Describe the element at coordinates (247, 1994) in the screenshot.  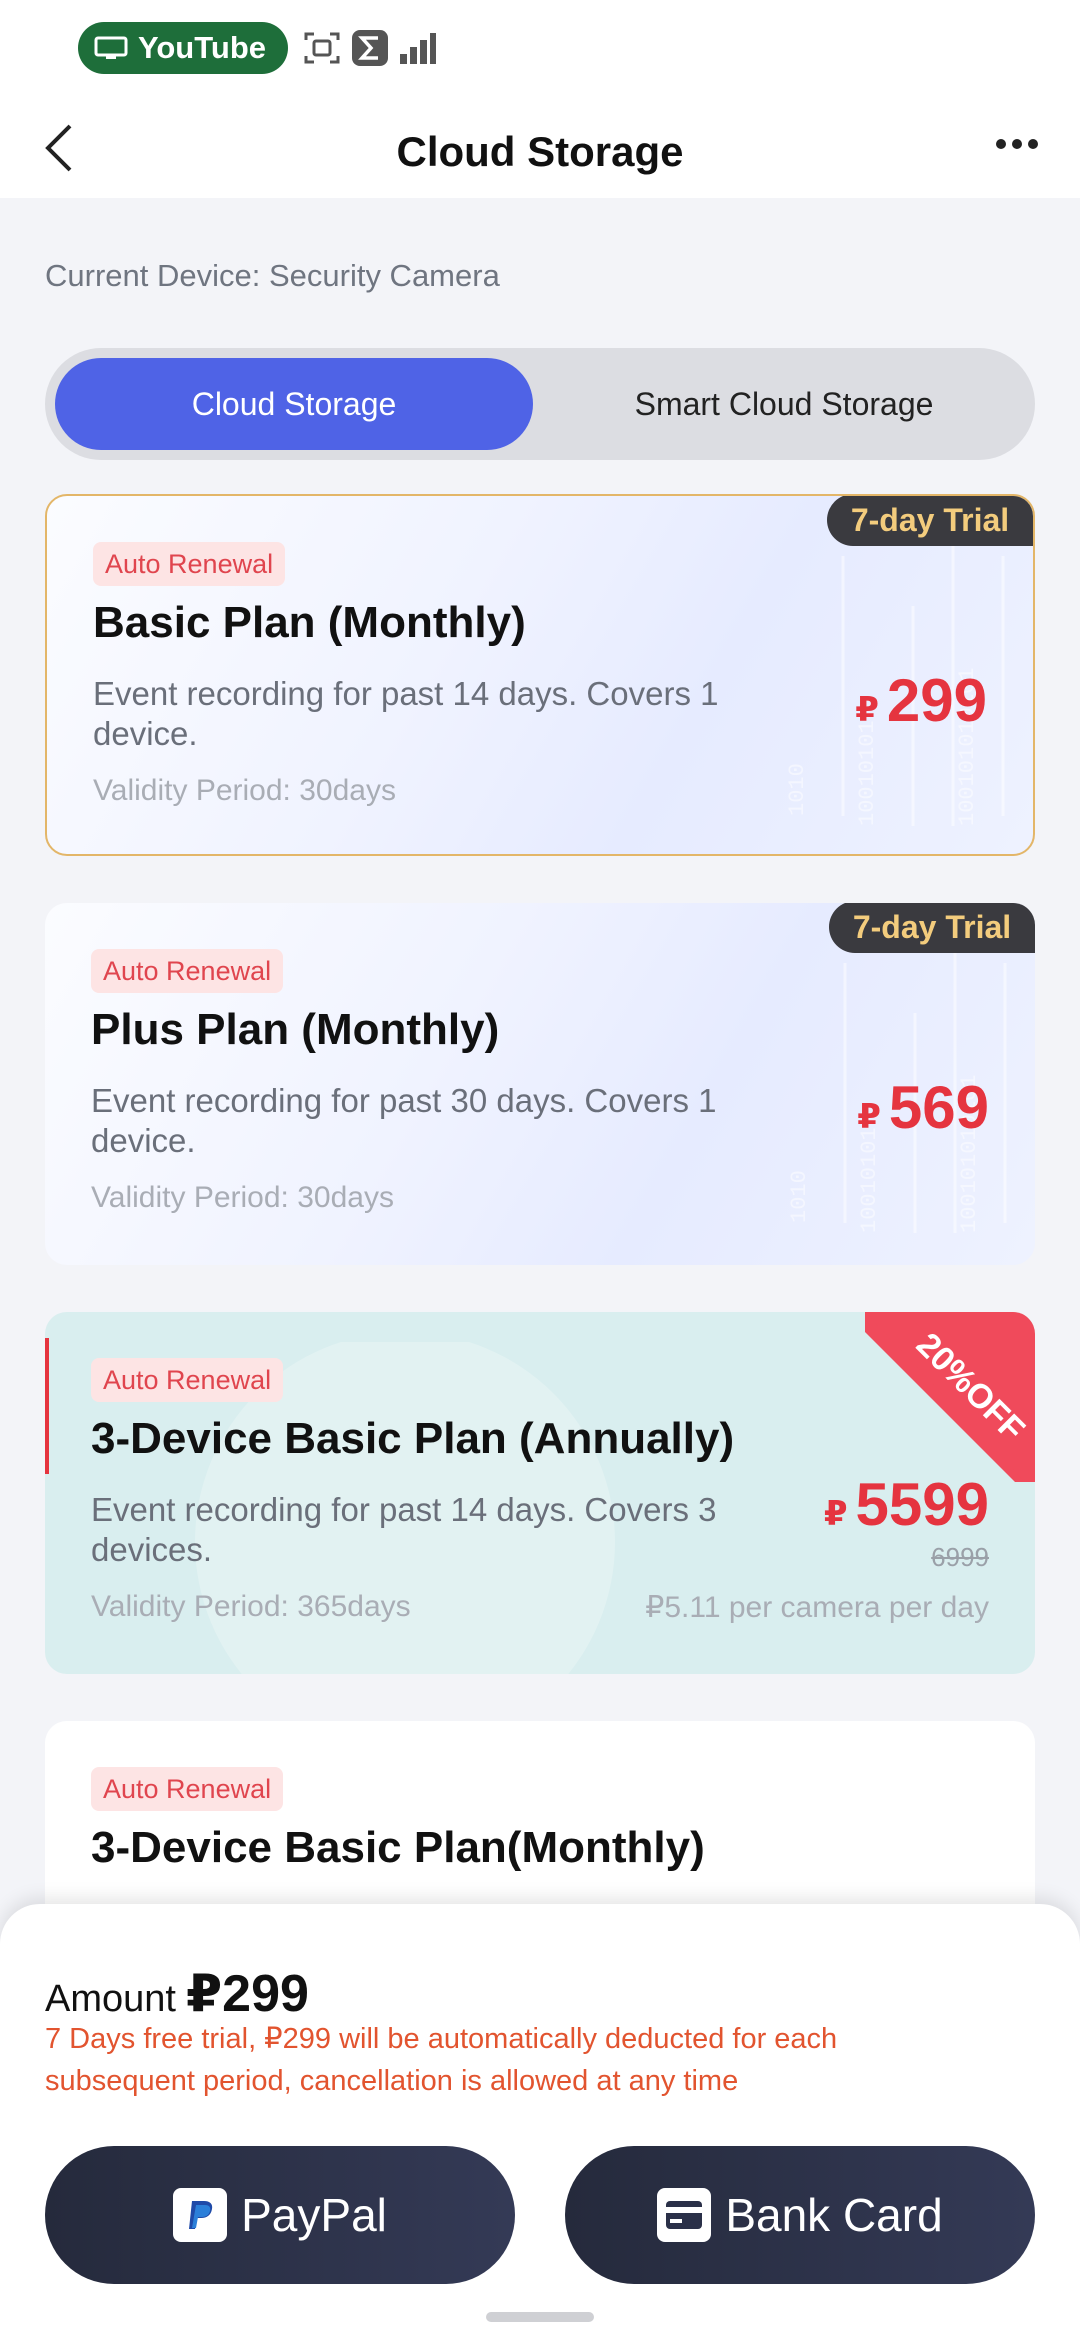
I see `amount-value: ₽299` at that location.